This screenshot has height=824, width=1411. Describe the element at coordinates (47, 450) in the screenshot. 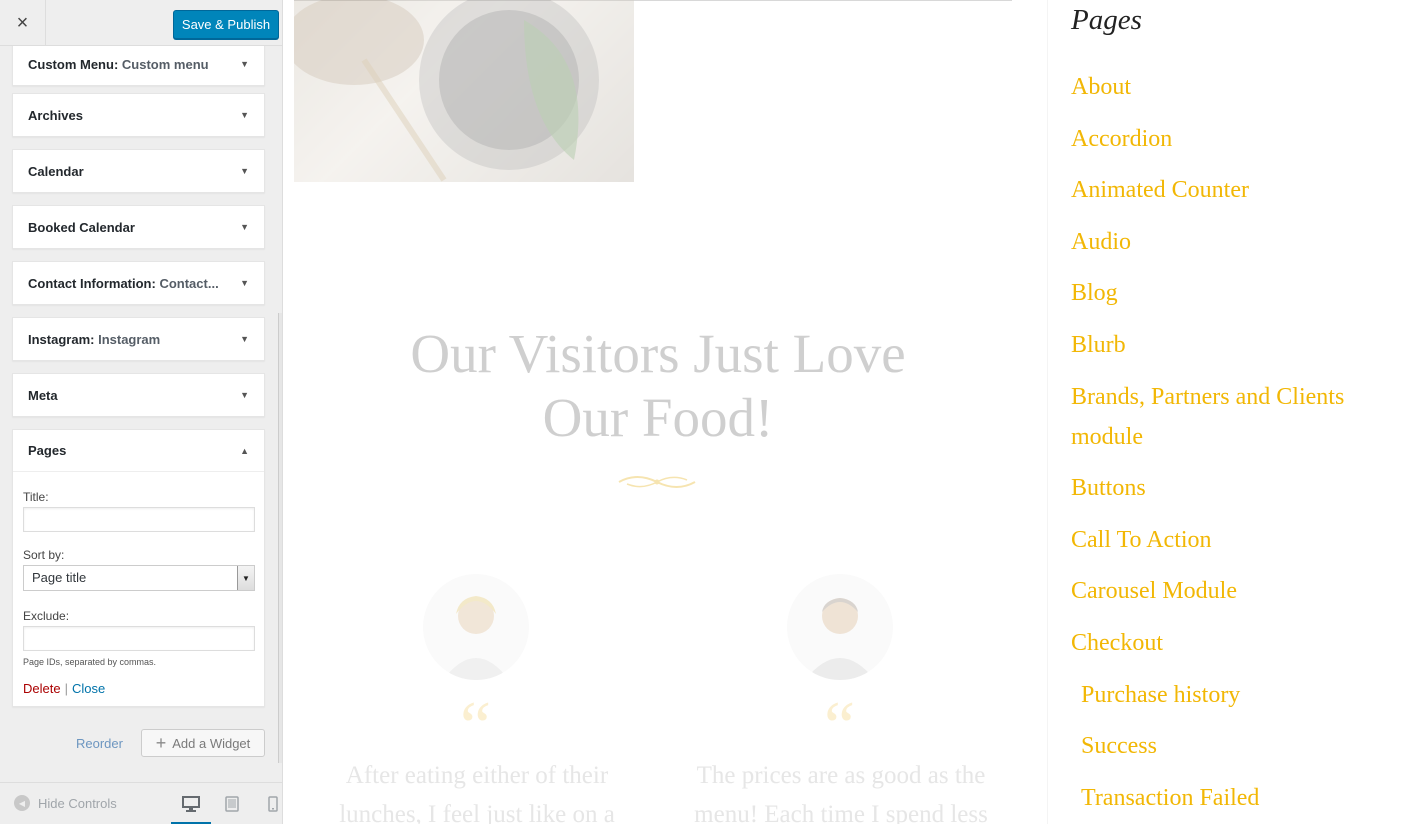

I see `widget-title: Pages` at that location.